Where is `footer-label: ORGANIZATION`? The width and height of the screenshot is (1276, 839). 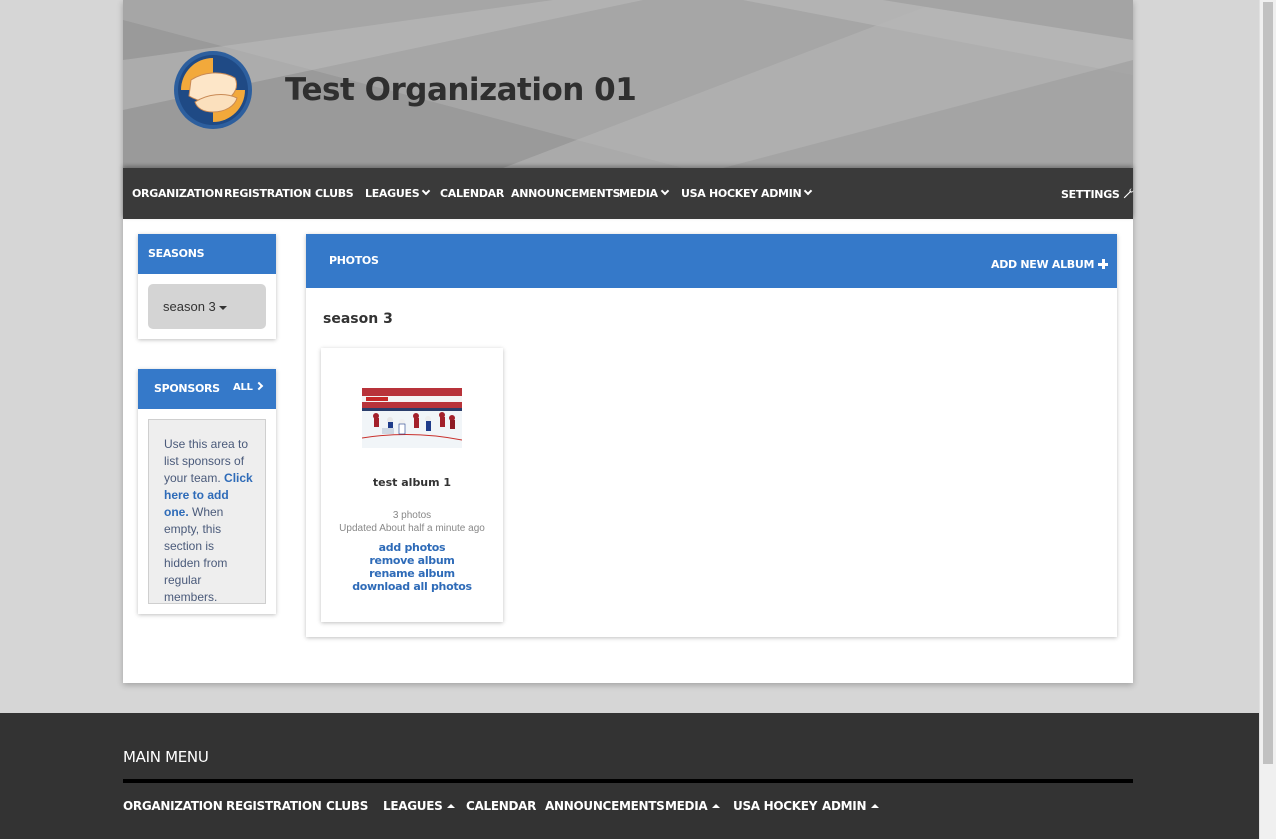 footer-label: ORGANIZATION is located at coordinates (173, 806).